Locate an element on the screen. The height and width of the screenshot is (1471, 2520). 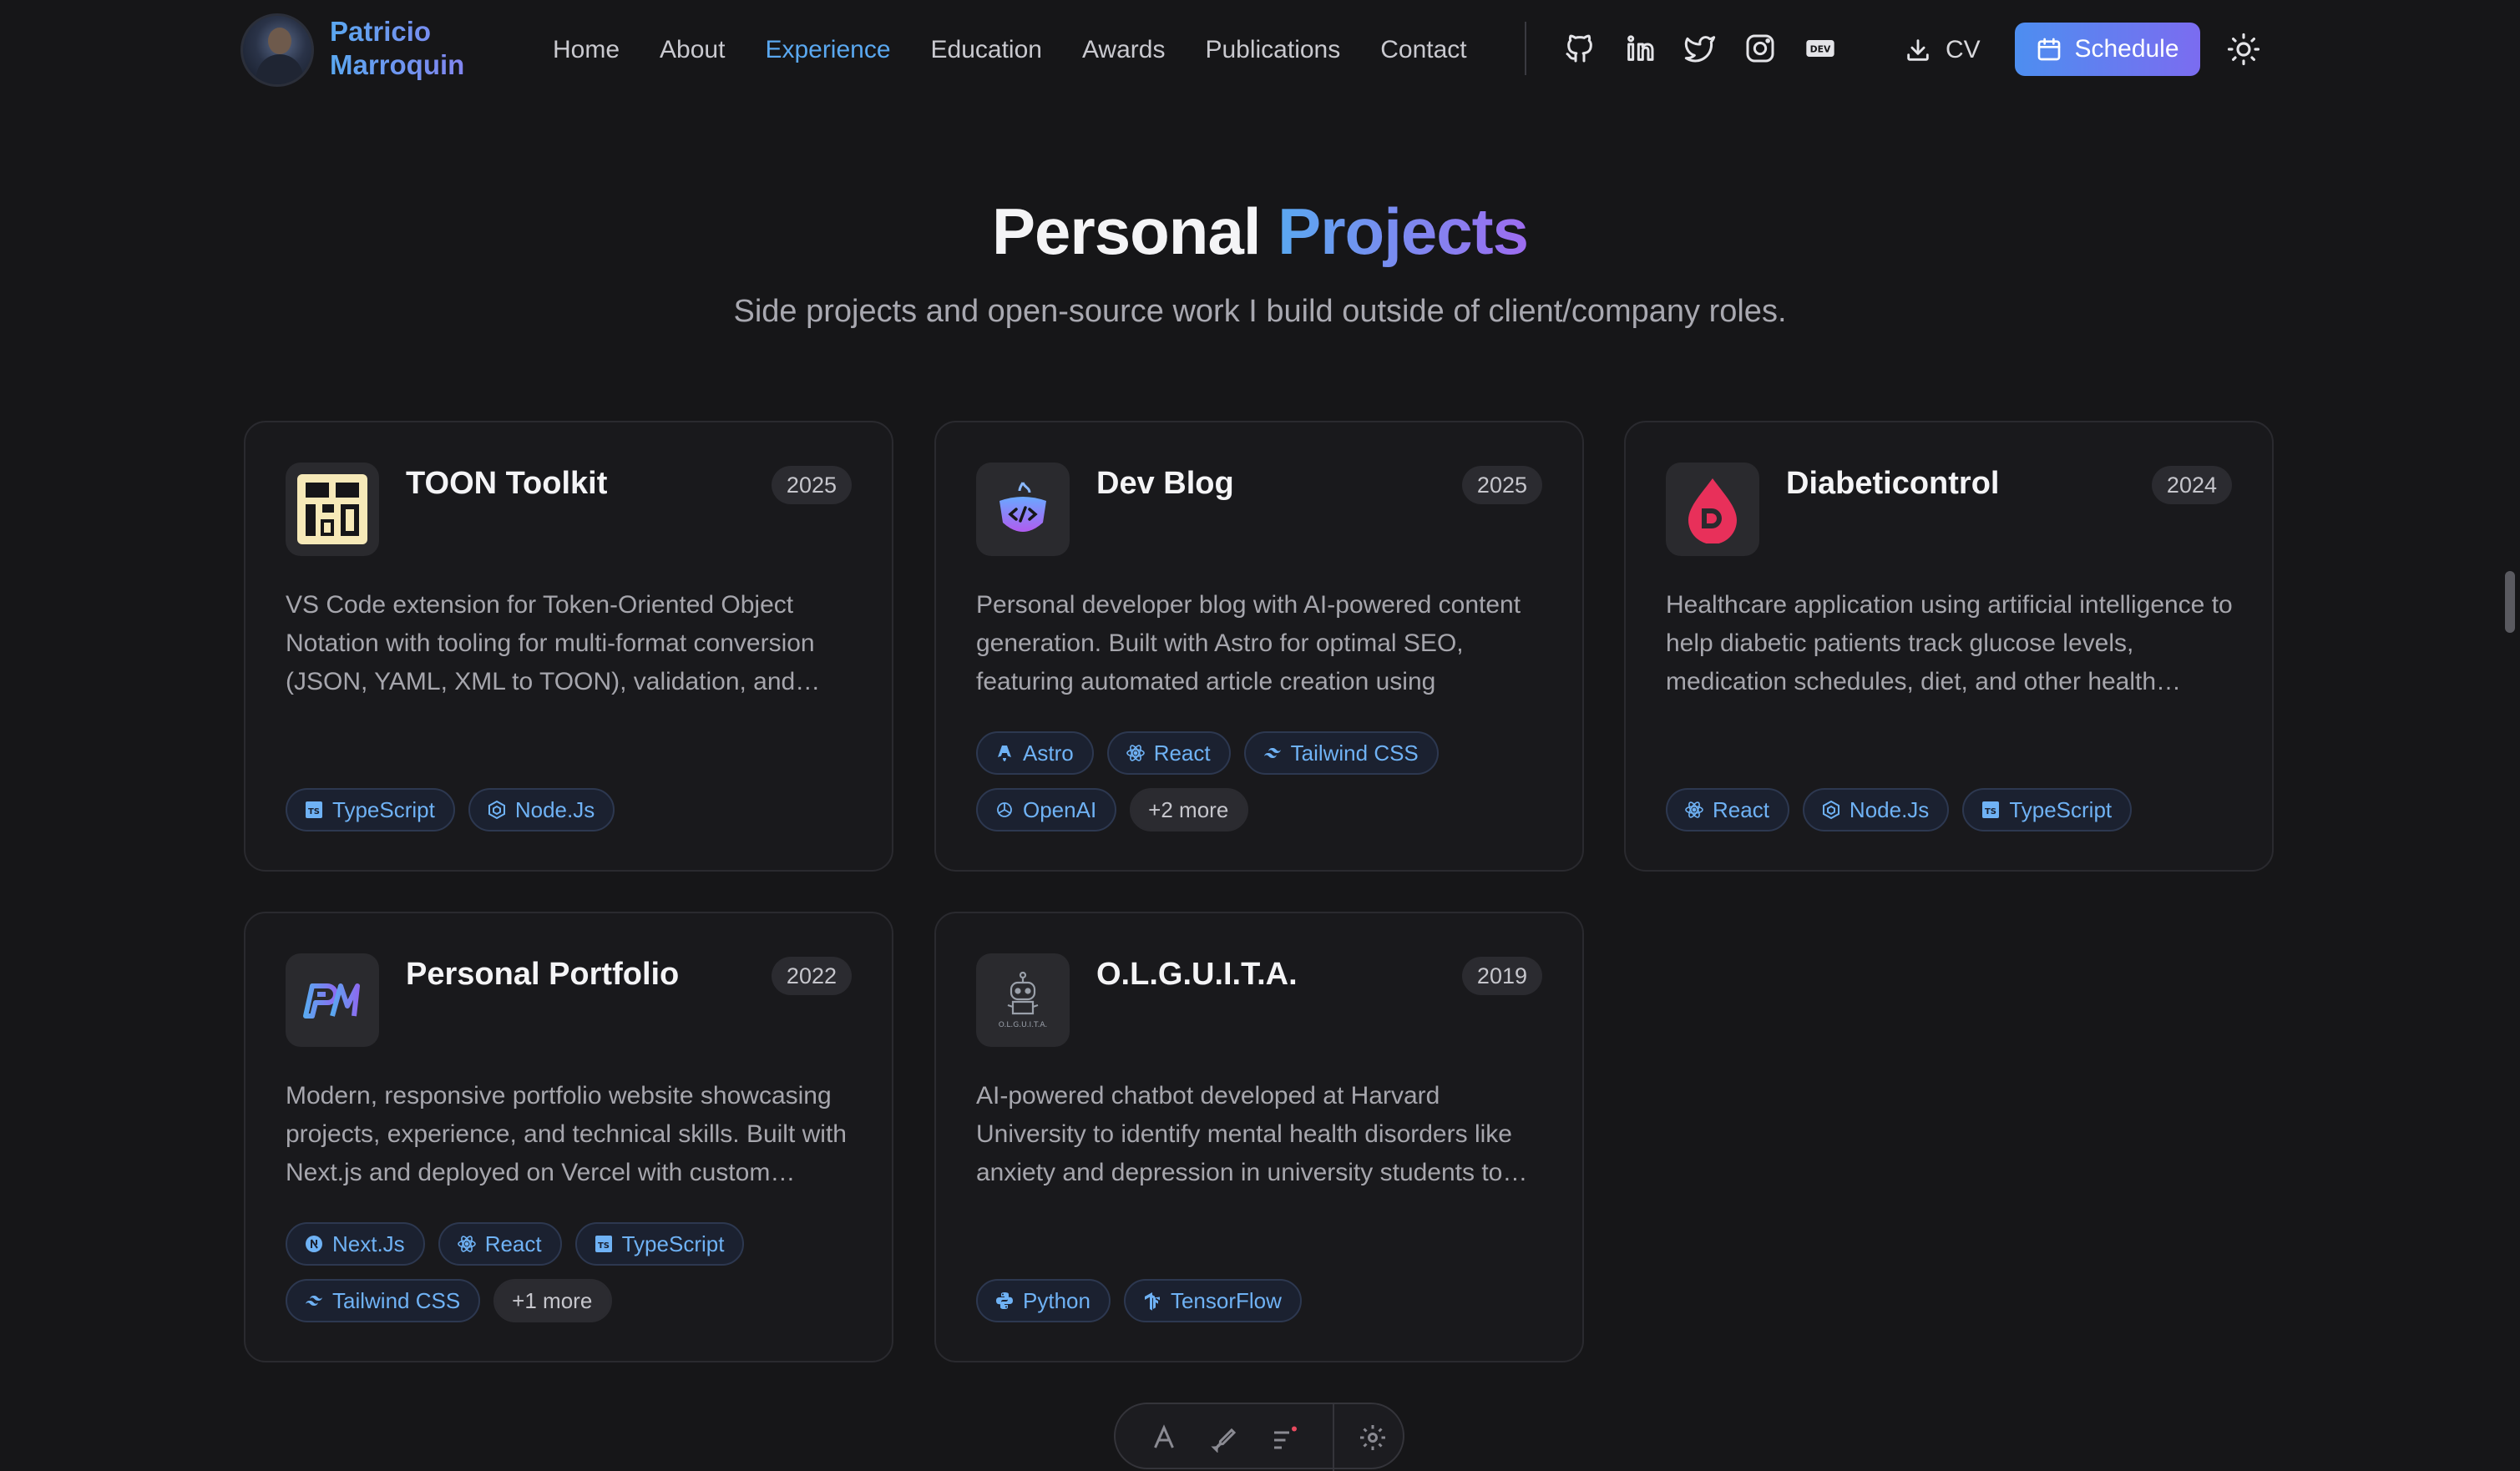
tag-more: +1 more is located at coordinates (553, 1300).